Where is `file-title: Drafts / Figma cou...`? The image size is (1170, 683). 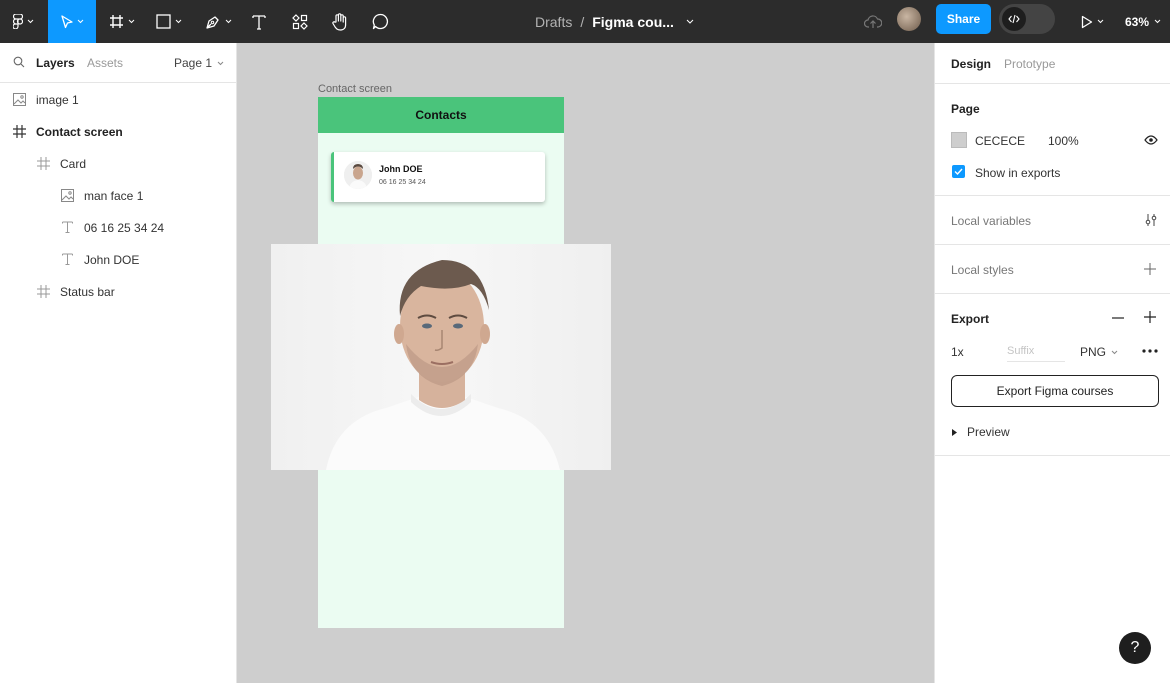
file-title: Drafts / Figma cou... is located at coordinates (614, 21).